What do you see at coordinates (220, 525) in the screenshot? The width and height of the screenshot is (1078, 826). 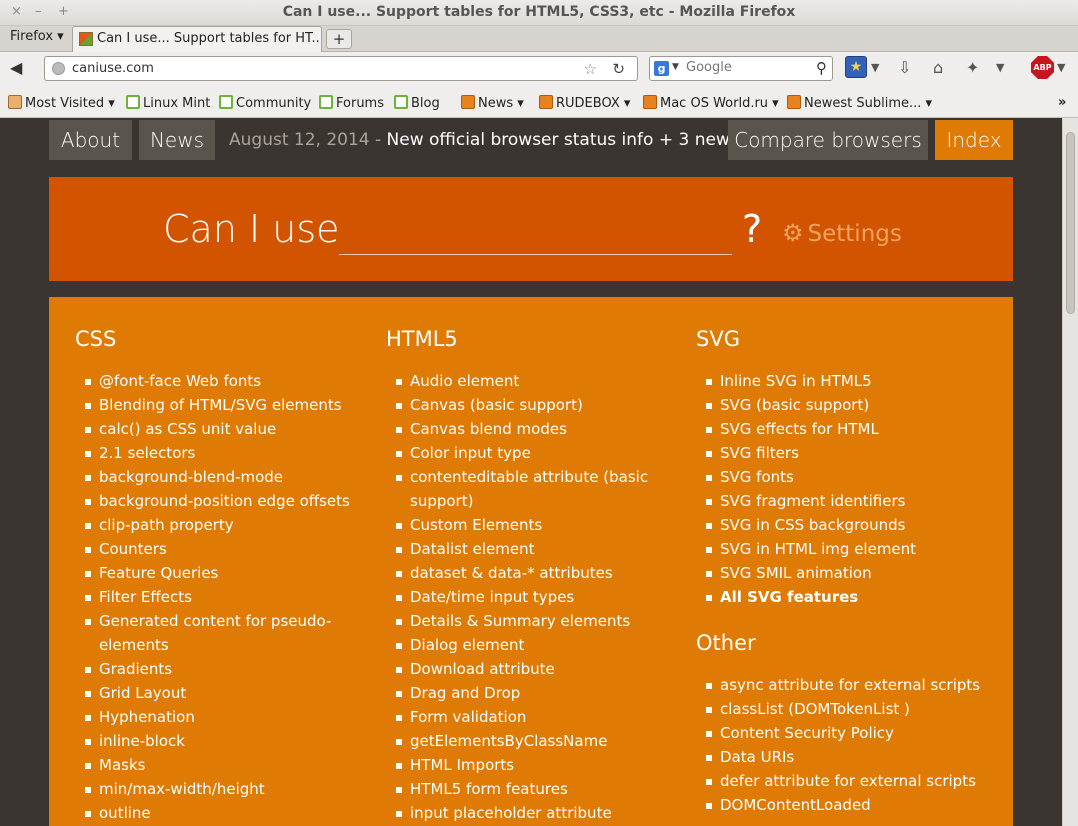 I see `feature-link: clip-path property` at bounding box center [220, 525].